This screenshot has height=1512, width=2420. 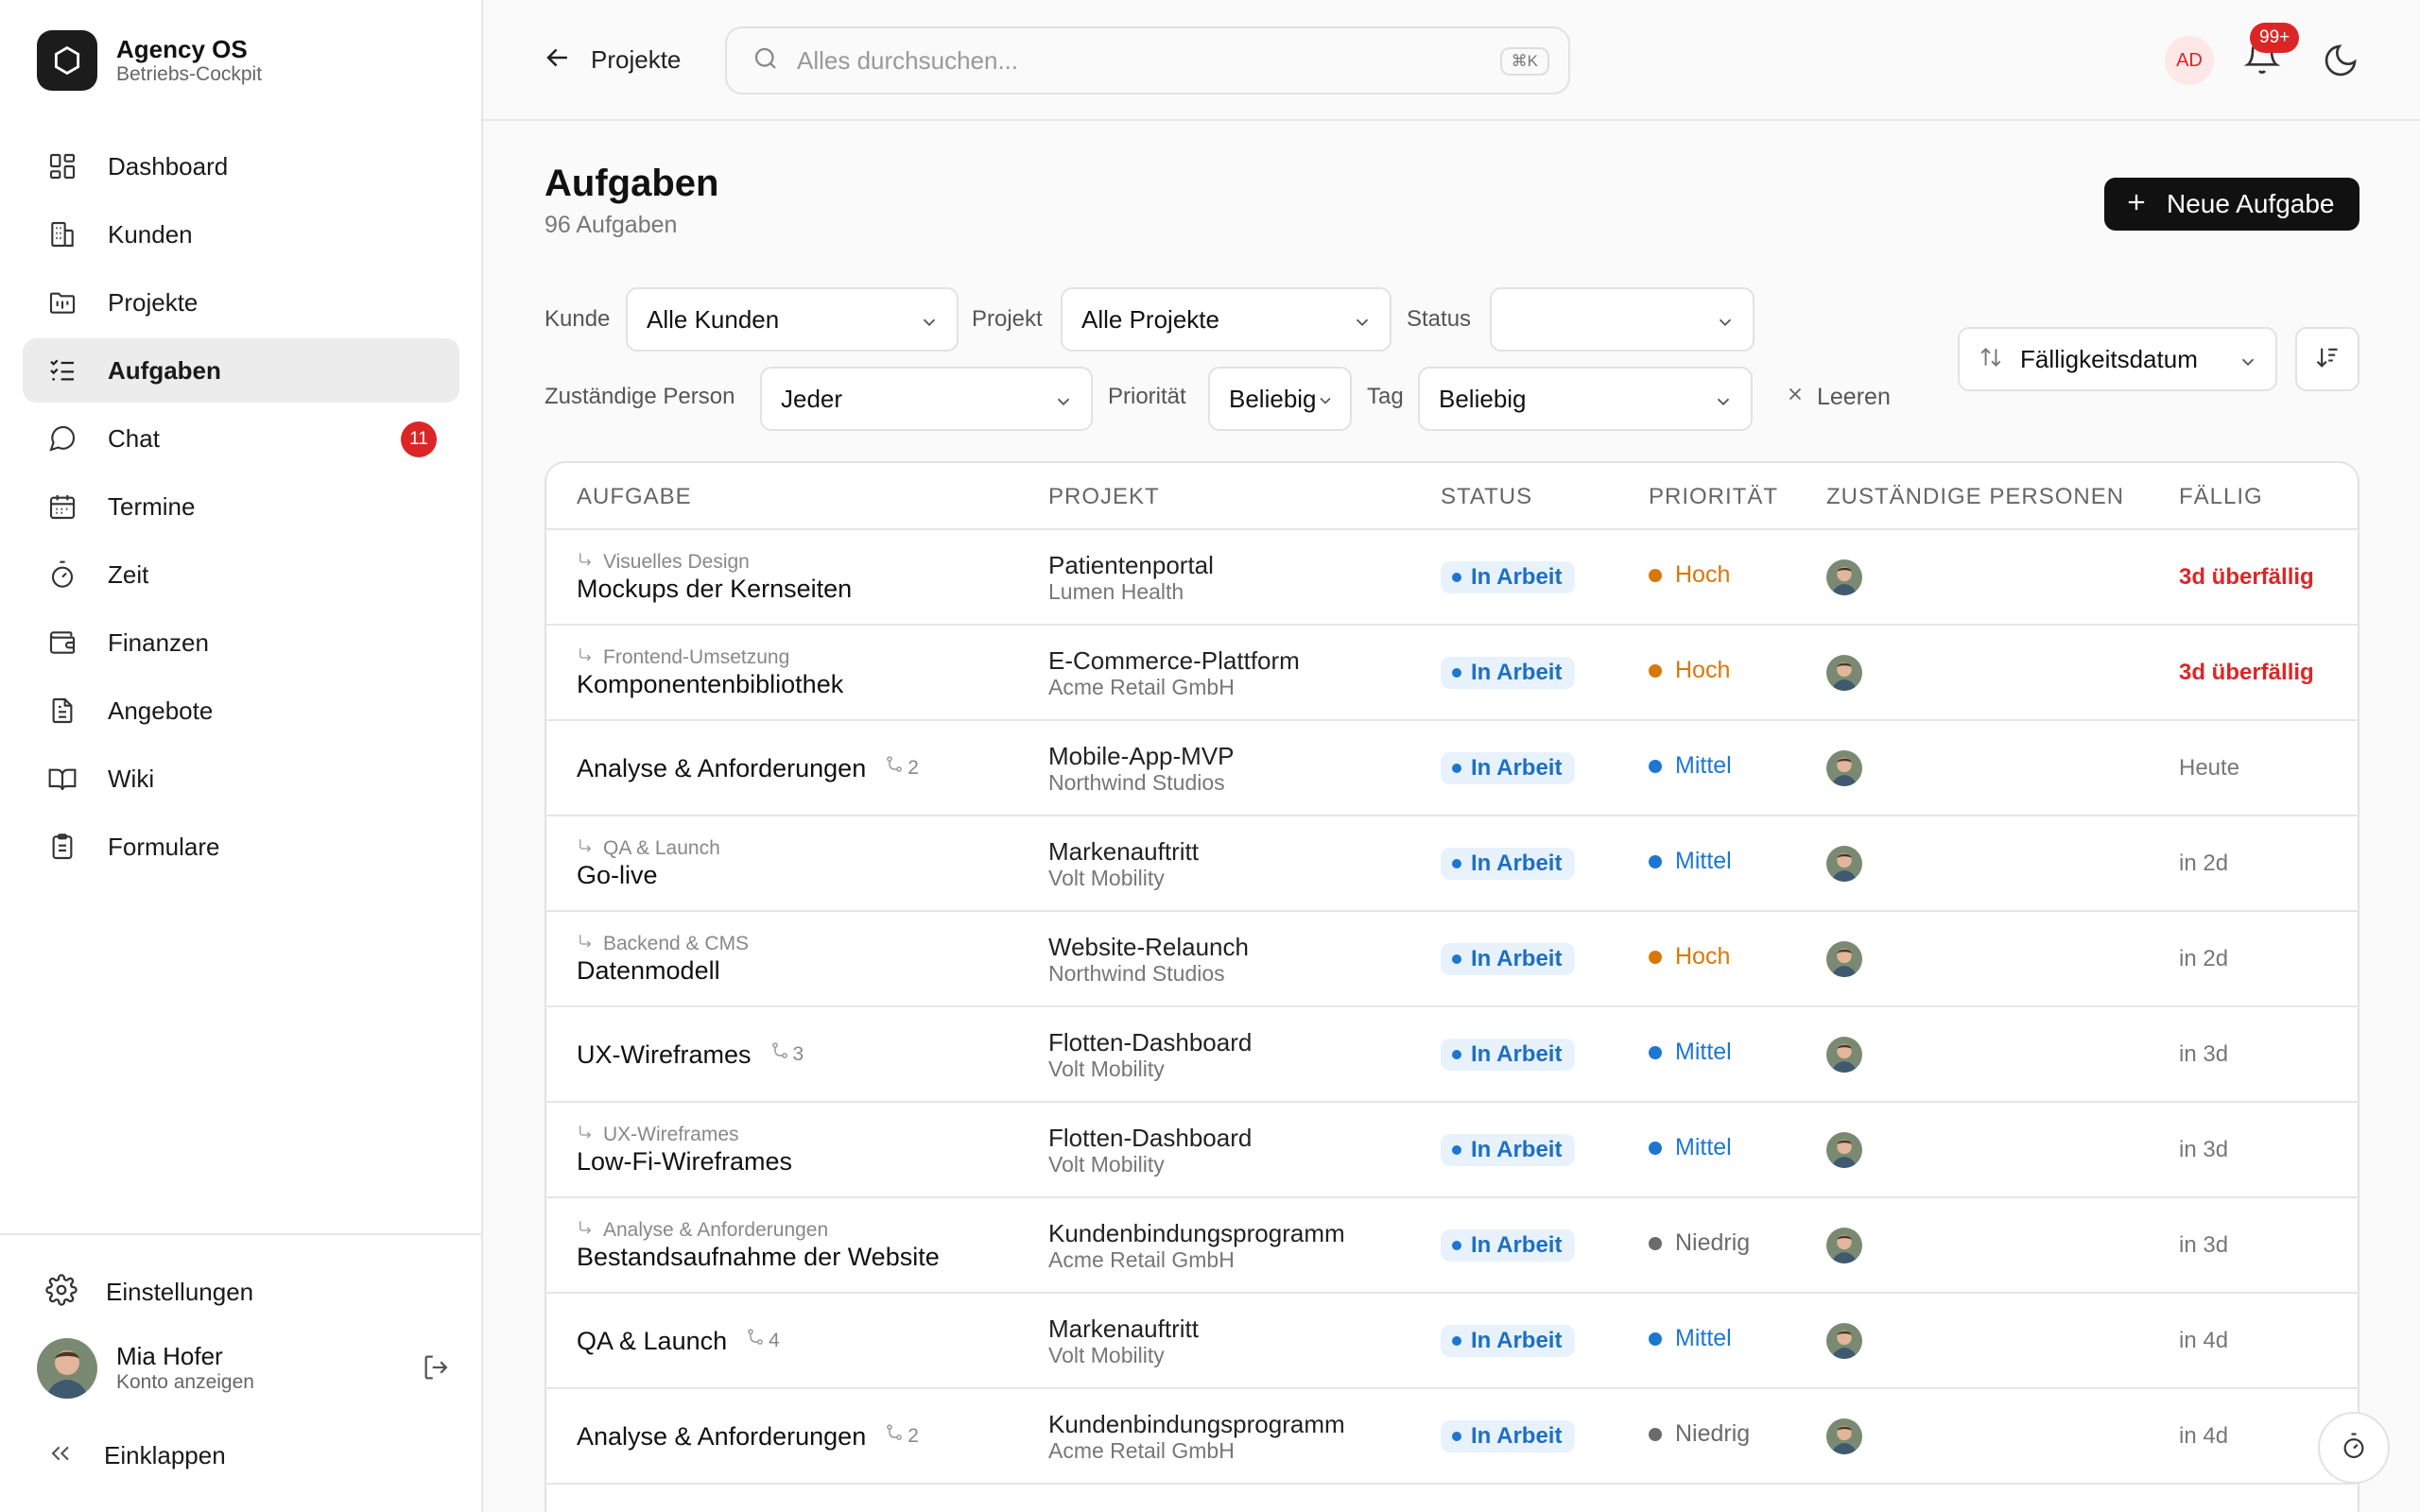 What do you see at coordinates (241, 166) in the screenshot?
I see `sidebar-item-dashboard: Dashboard` at bounding box center [241, 166].